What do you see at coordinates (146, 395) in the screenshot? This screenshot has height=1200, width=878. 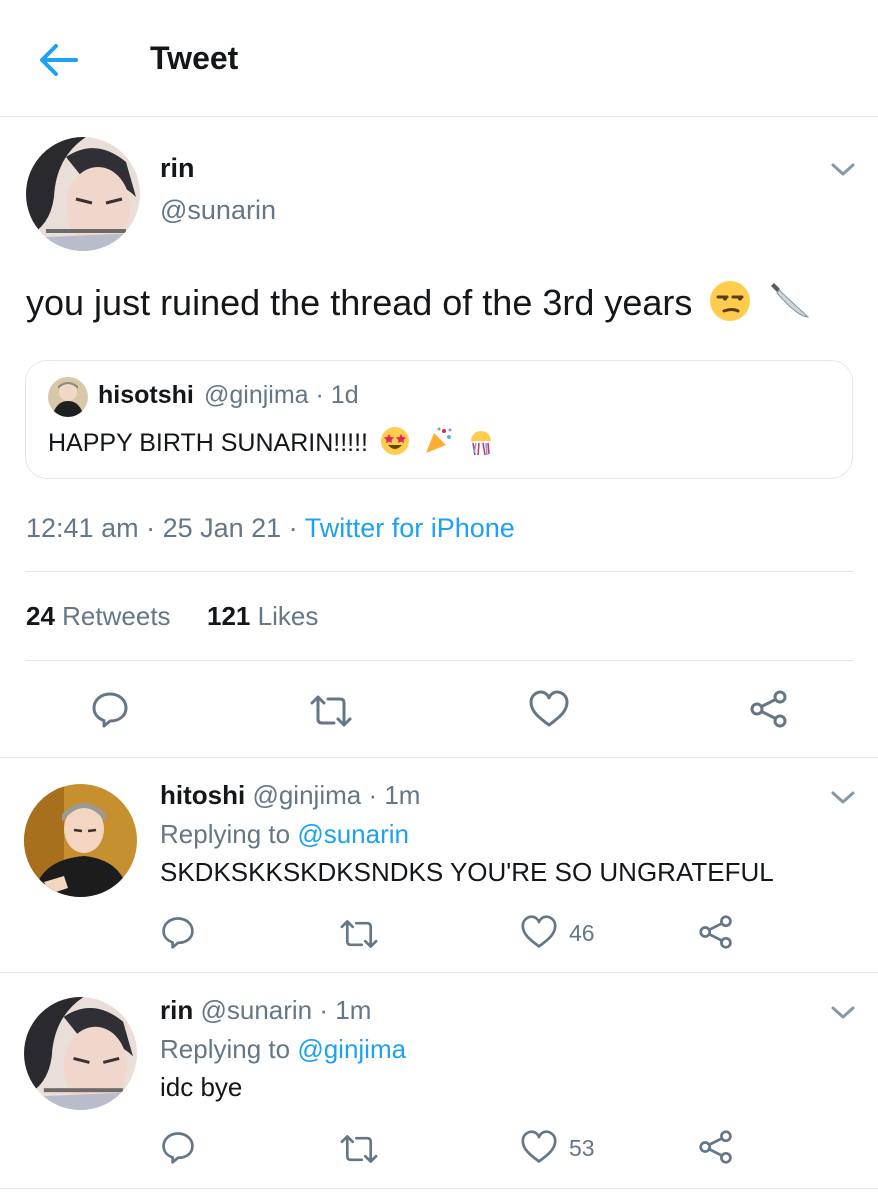 I see `quoted-author-name: hisotshi` at bounding box center [146, 395].